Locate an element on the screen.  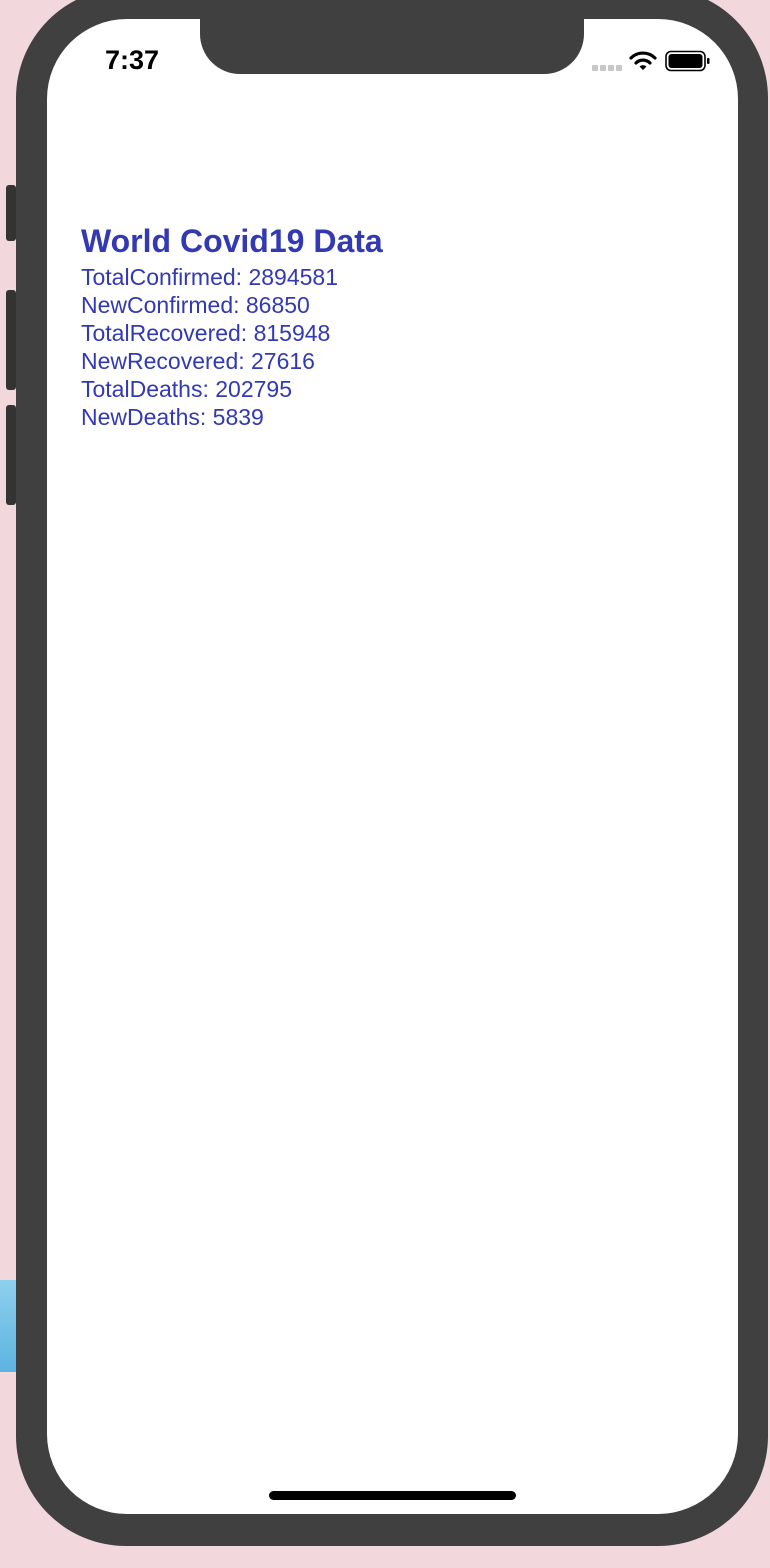
home-indicator is located at coordinates (392, 1495).